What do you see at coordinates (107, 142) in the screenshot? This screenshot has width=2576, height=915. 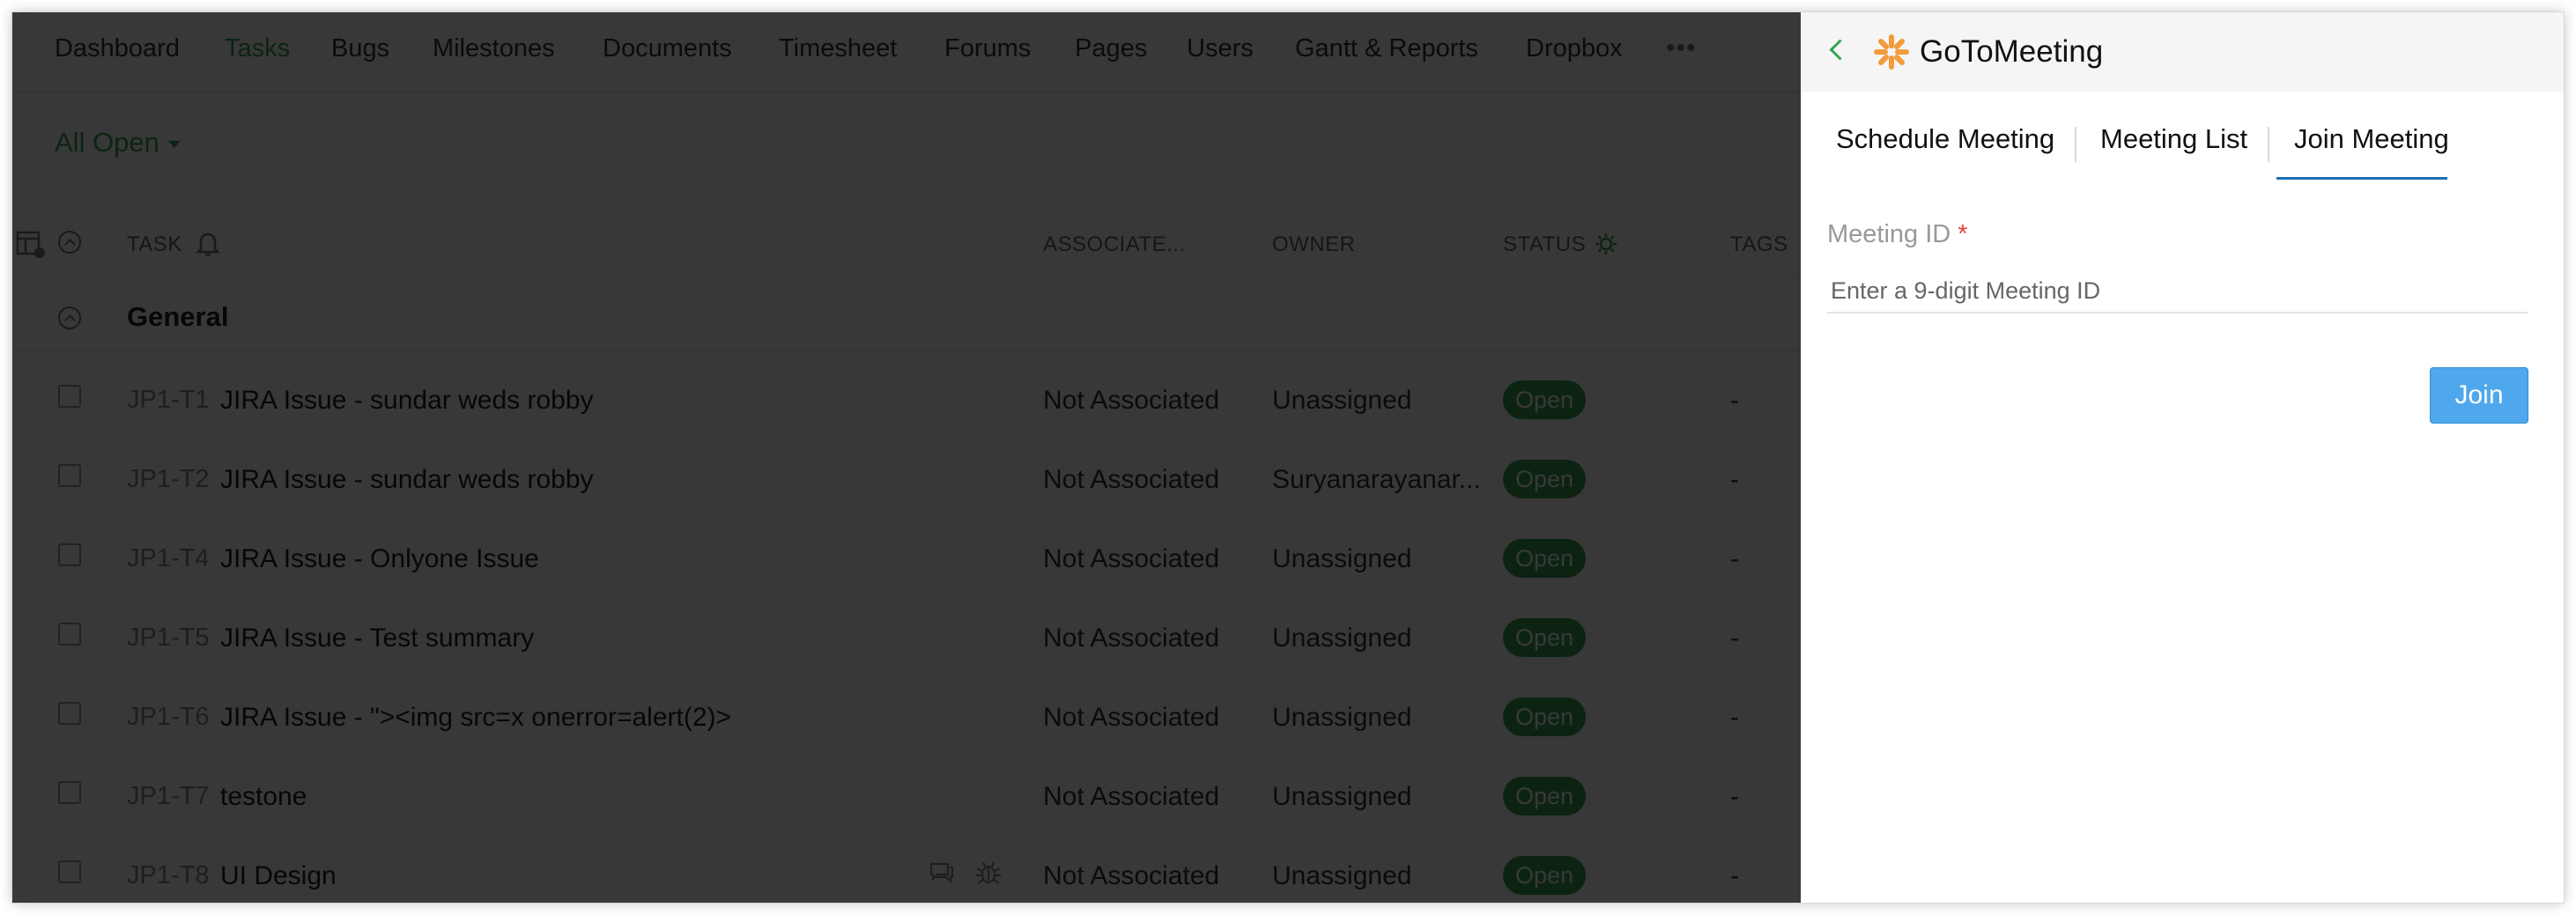 I see `view-filter-label: All Open` at bounding box center [107, 142].